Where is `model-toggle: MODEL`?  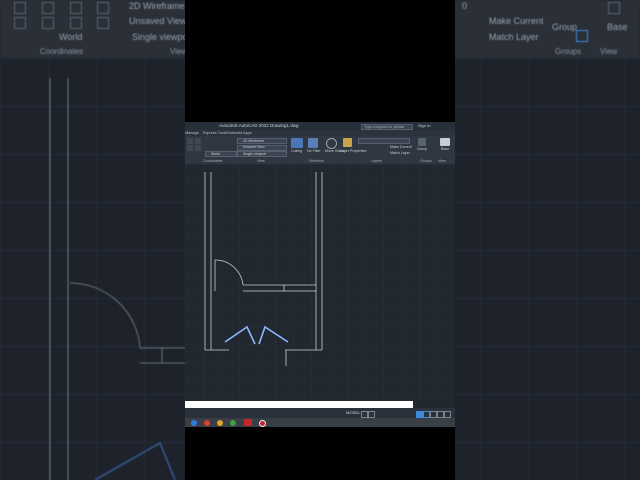 model-toggle: MODEL is located at coordinates (353, 412).